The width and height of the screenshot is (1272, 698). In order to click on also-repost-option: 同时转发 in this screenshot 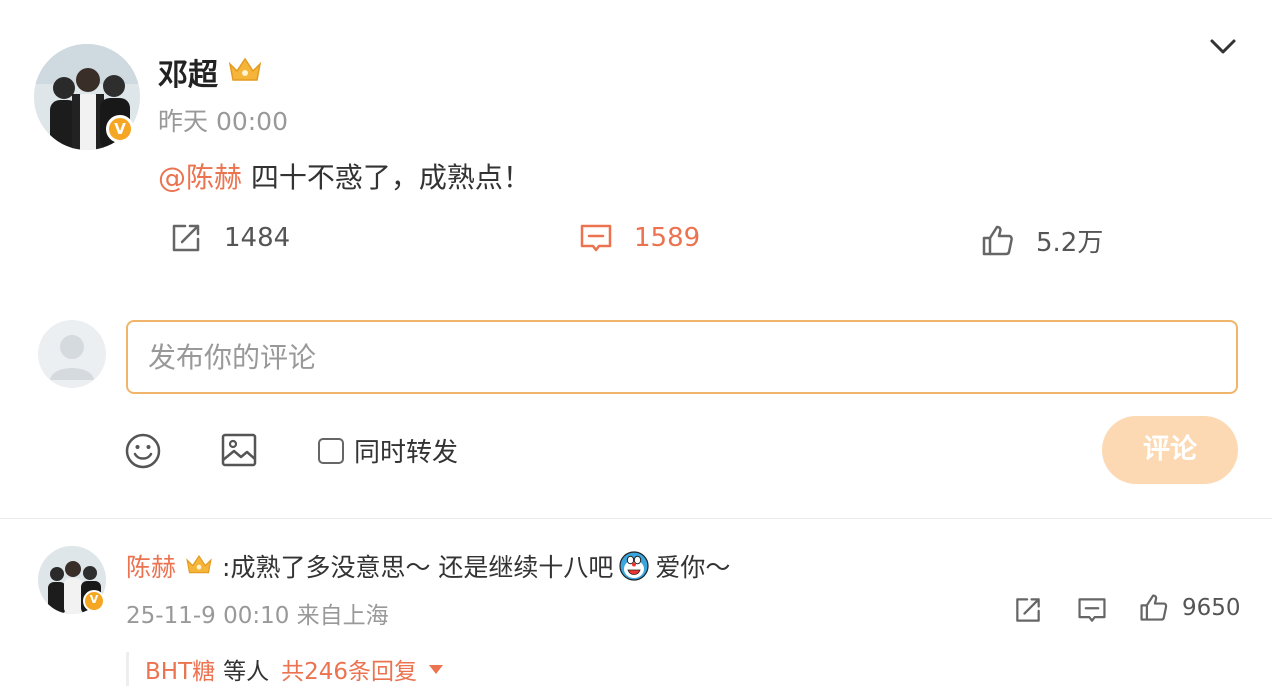, I will do `click(388, 450)`.